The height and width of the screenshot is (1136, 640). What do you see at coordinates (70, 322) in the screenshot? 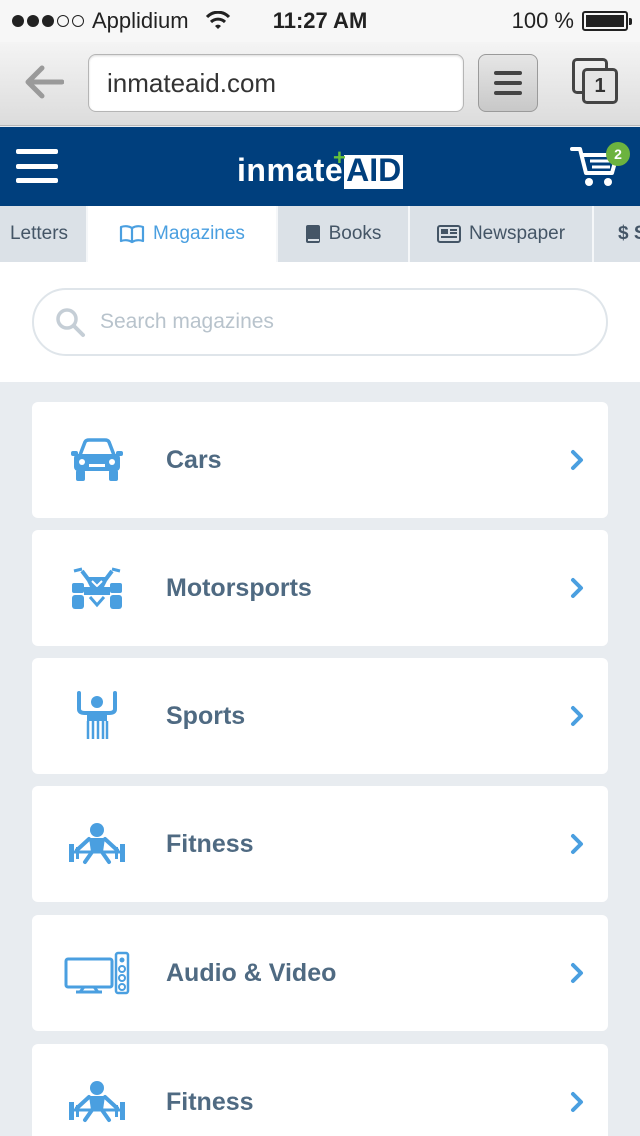
I see `search-icon` at bounding box center [70, 322].